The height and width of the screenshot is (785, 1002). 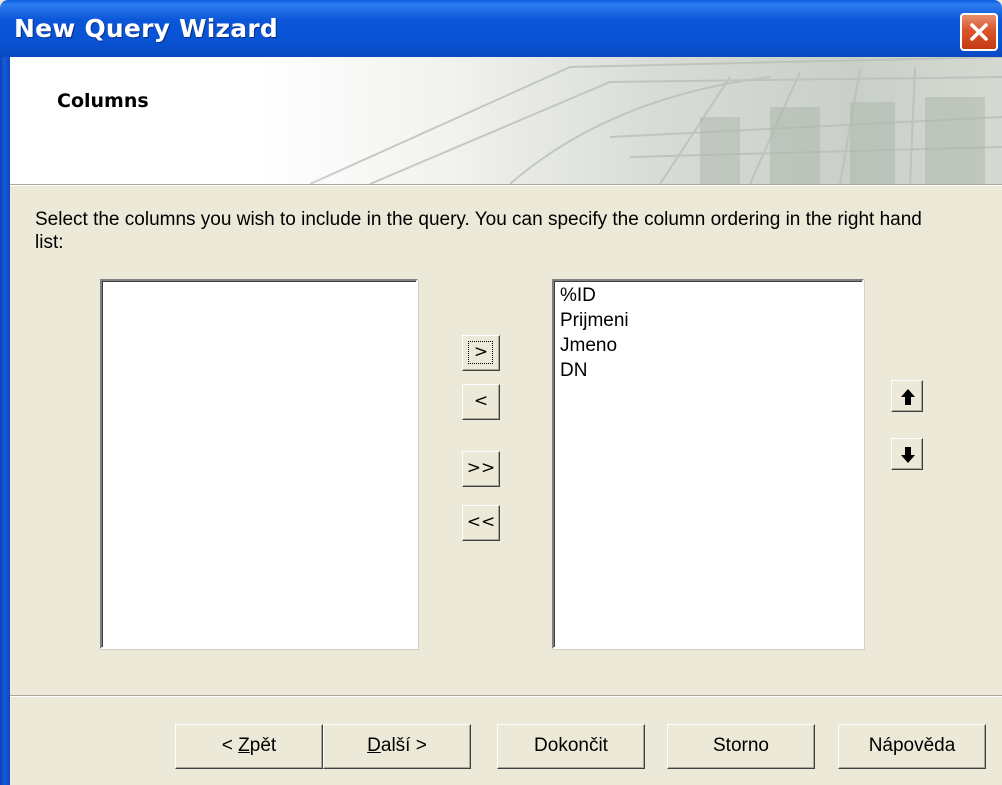 I want to click on finish-button-label: Dokončit, so click(x=571, y=745).